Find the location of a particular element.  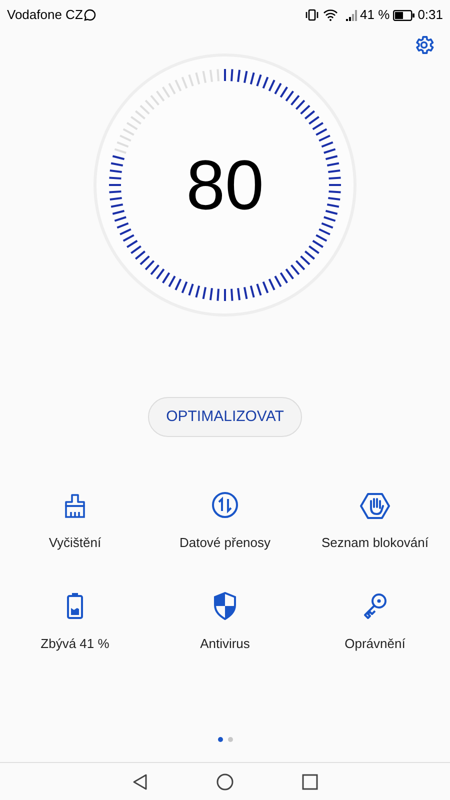

carrier-name: Vodafone CZ is located at coordinates (45, 15).